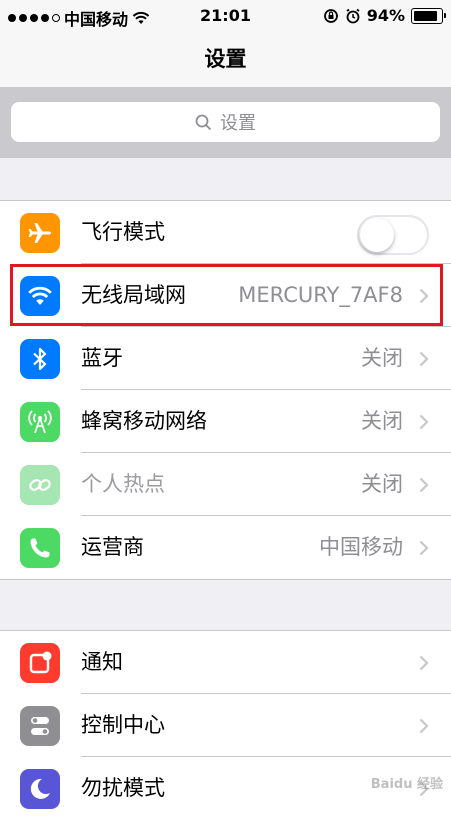  I want to click on settings-row-carrier: 运营商 中国移动, so click(225, 547).